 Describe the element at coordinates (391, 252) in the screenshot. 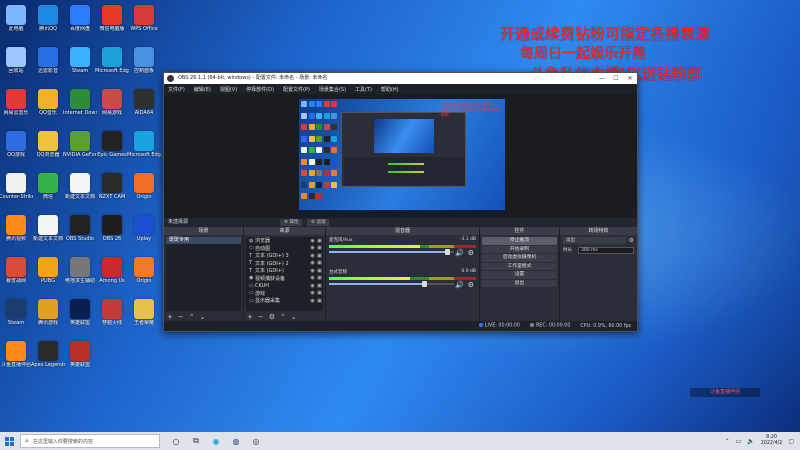

I see `volume-slider` at that location.